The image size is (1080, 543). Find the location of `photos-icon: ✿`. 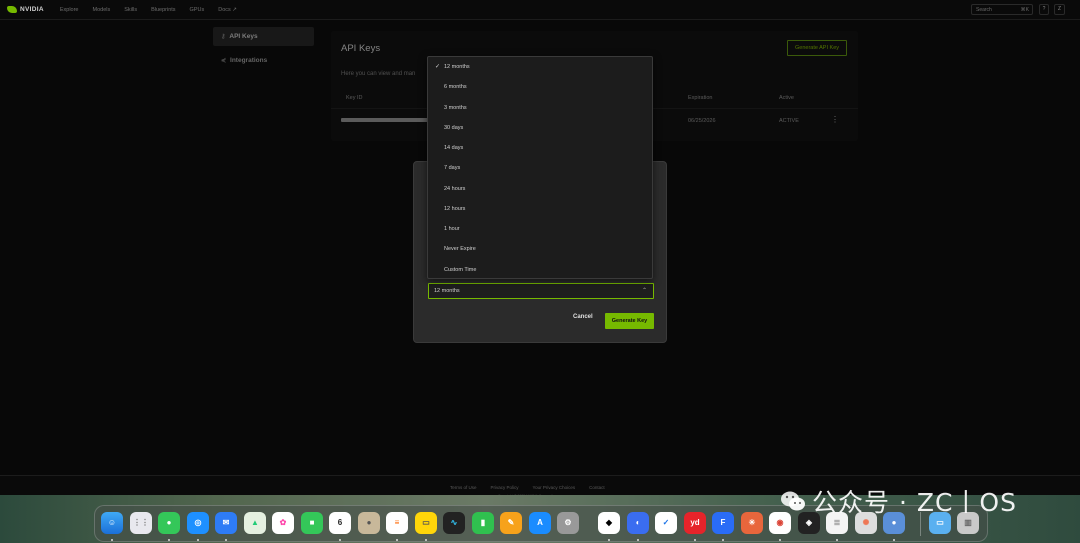

photos-icon: ✿ is located at coordinates (283, 523).